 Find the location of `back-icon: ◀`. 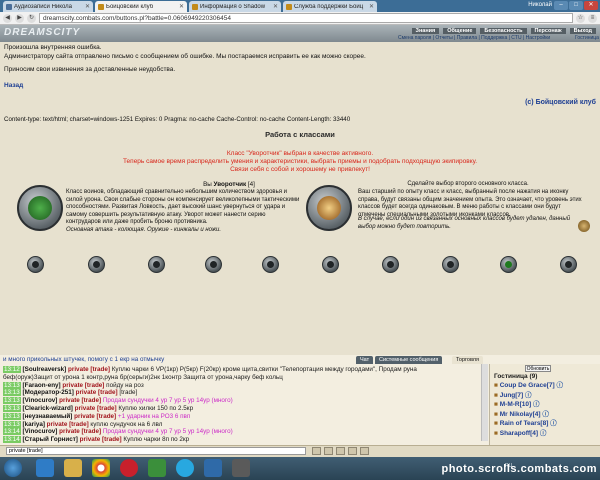

back-icon: ◀ is located at coordinates (7, 18).